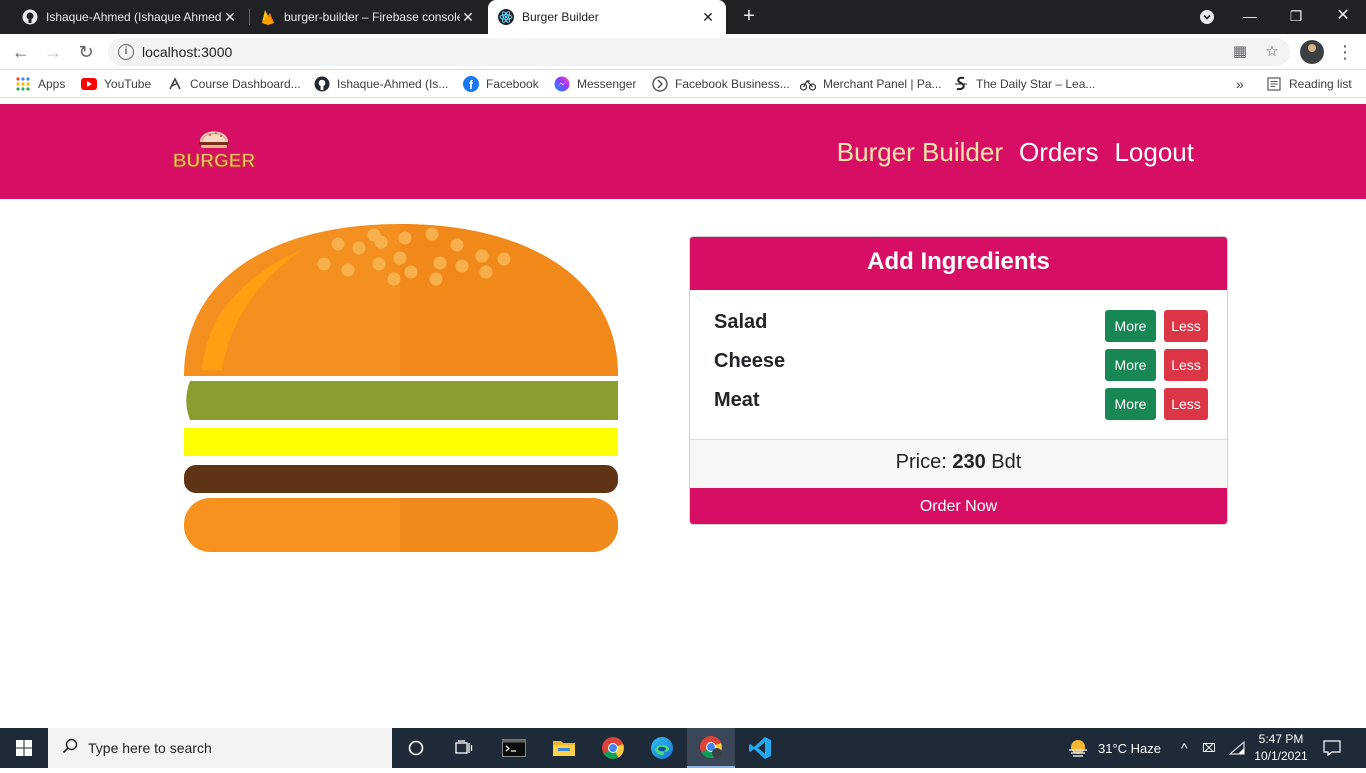 This screenshot has width=1366, height=773. I want to click on chrome-active-window-icon, so click(711, 748).